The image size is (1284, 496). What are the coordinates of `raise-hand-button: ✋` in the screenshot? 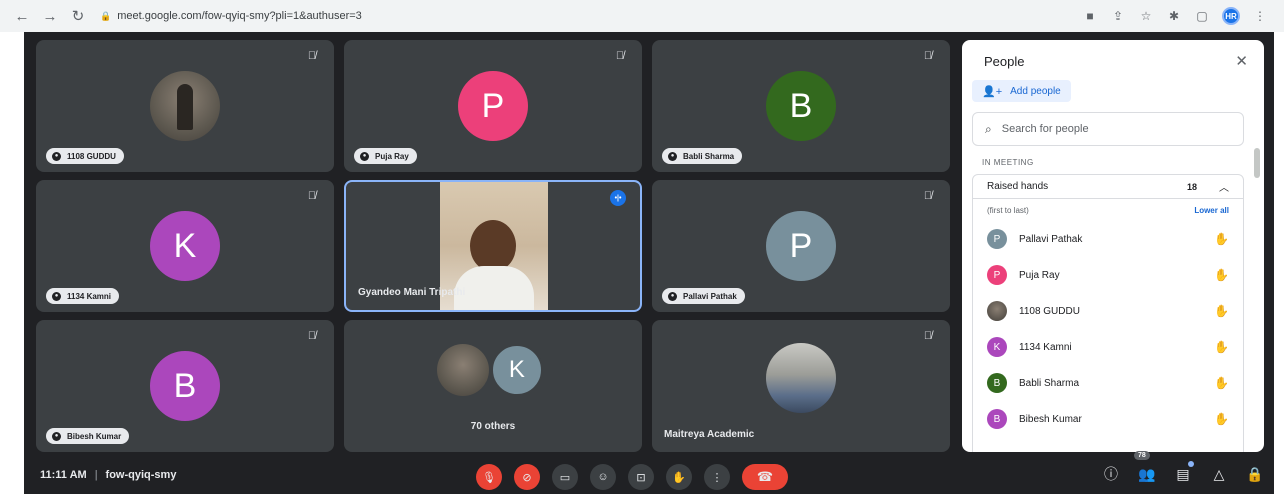 It's located at (679, 477).